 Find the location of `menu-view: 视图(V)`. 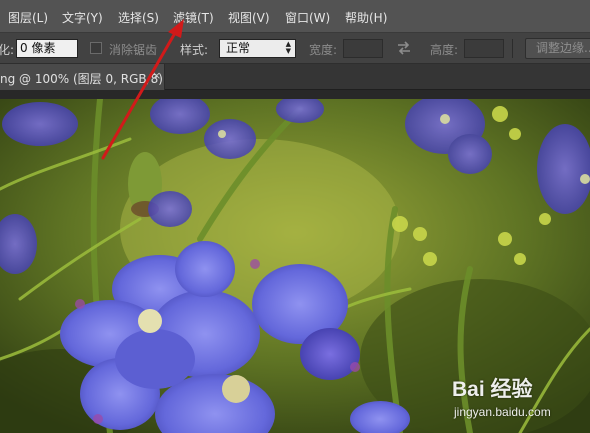

menu-view: 视图(V) is located at coordinates (249, 17).